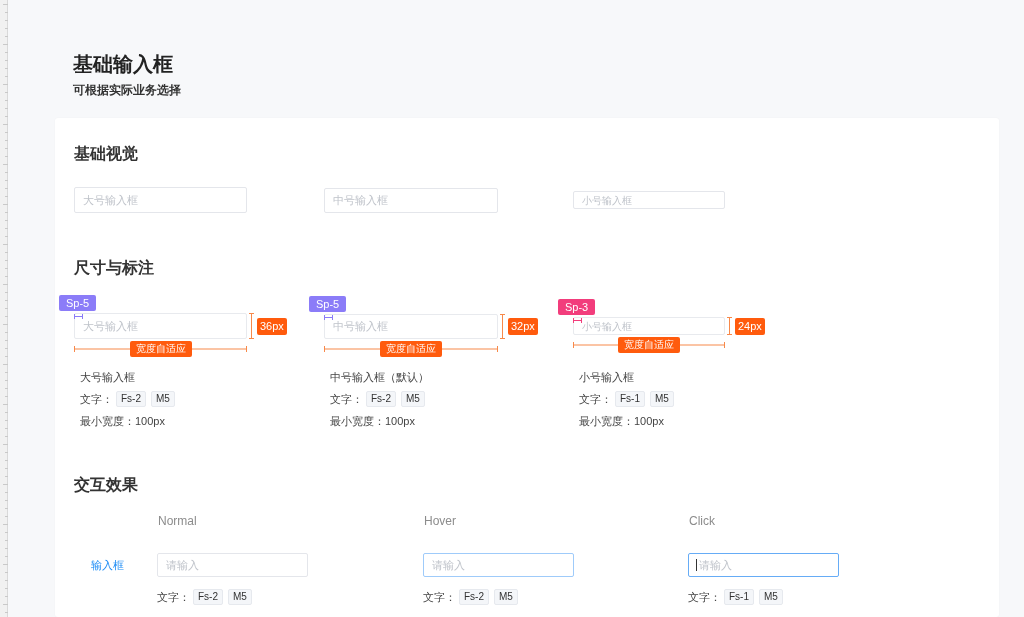 The height and width of the screenshot is (617, 1024). What do you see at coordinates (106, 485) in the screenshot?
I see `section-title: 交互效果` at bounding box center [106, 485].